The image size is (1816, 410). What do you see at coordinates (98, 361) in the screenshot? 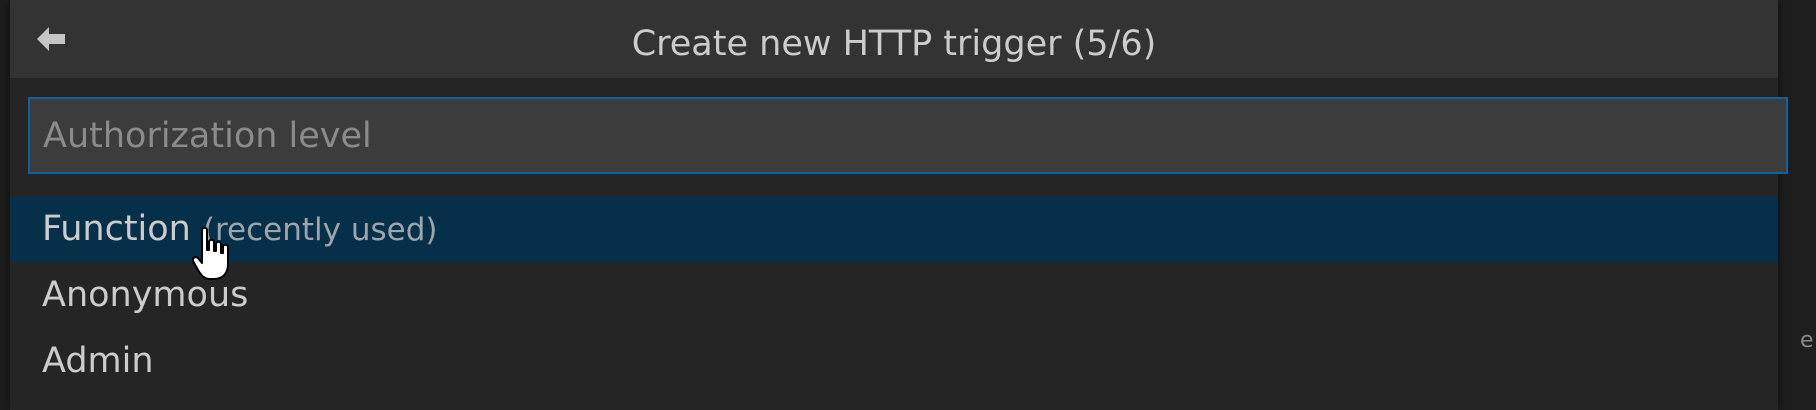
I see `list-item-label: Admin` at bounding box center [98, 361].